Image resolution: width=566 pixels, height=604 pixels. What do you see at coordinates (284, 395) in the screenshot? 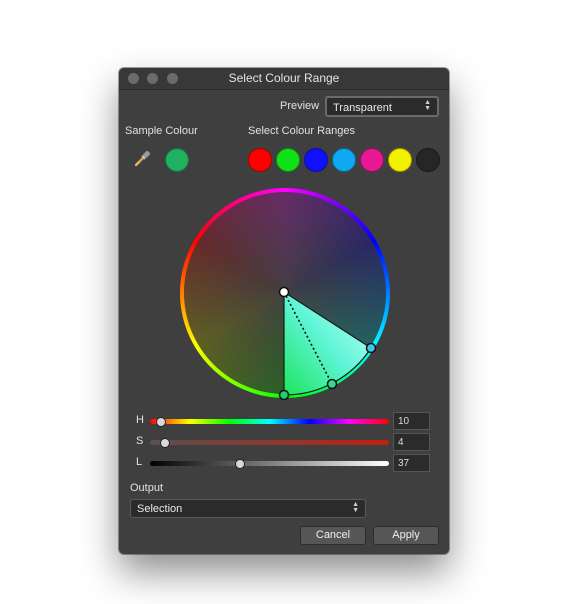
I see `range-start-handle` at bounding box center [284, 395].